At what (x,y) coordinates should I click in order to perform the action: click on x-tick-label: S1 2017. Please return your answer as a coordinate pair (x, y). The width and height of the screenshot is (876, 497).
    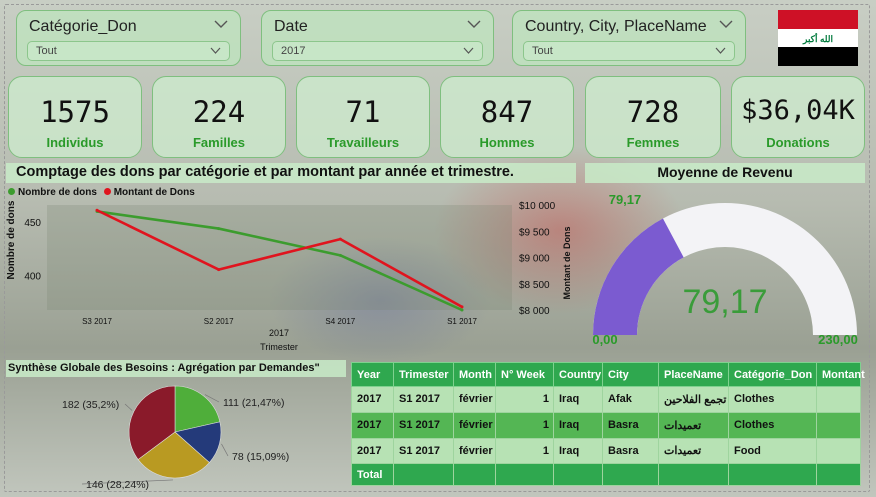
    Looking at the image, I should click on (462, 321).